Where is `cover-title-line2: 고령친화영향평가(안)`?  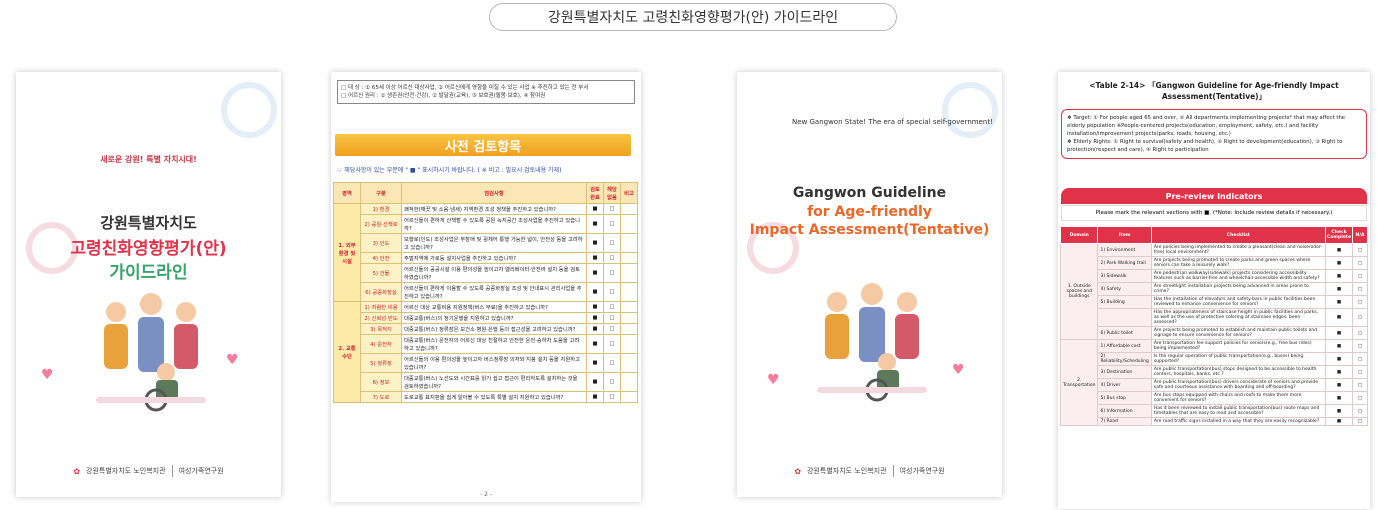 cover-title-line2: 고령친화영향평가(안) is located at coordinates (148, 249).